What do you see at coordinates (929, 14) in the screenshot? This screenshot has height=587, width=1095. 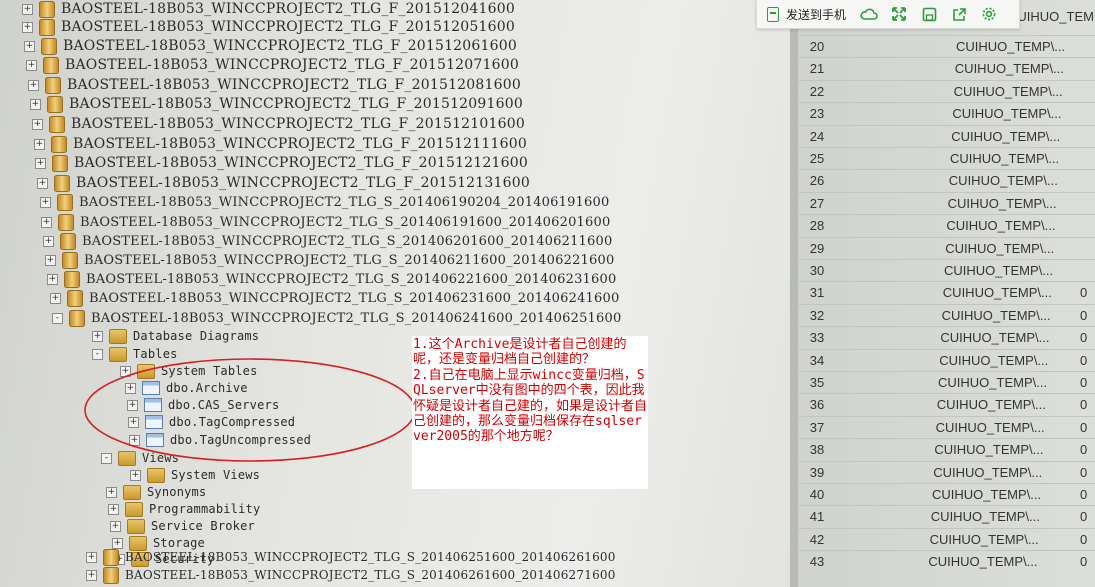 I see `save-button` at bounding box center [929, 14].